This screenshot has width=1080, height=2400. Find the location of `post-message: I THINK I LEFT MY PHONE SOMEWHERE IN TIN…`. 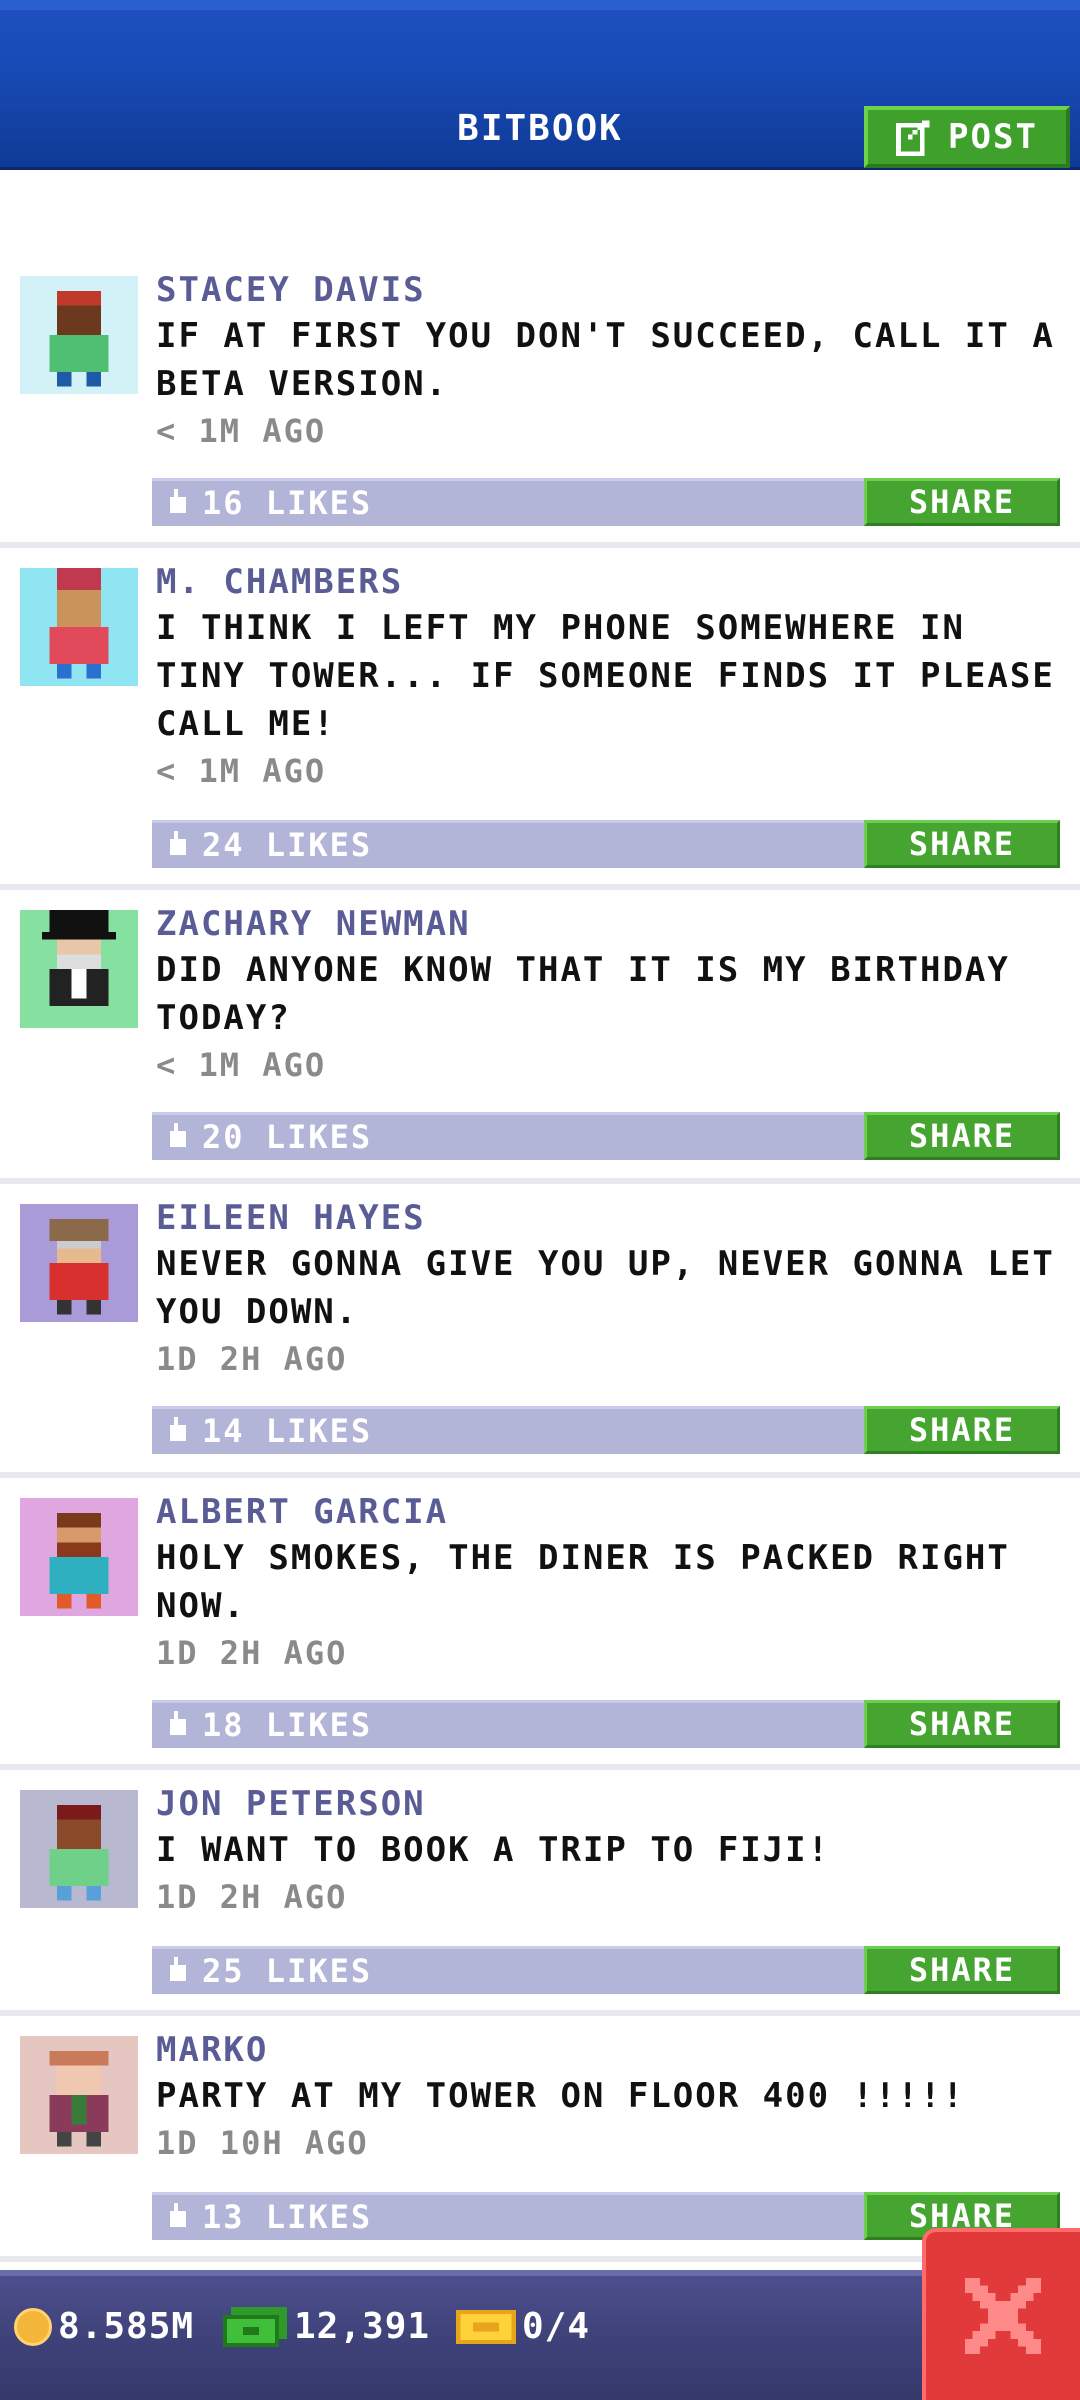

post-message: I THINK I LEFT MY PHONE SOMEWHERE IN TIN… is located at coordinates (605, 676).